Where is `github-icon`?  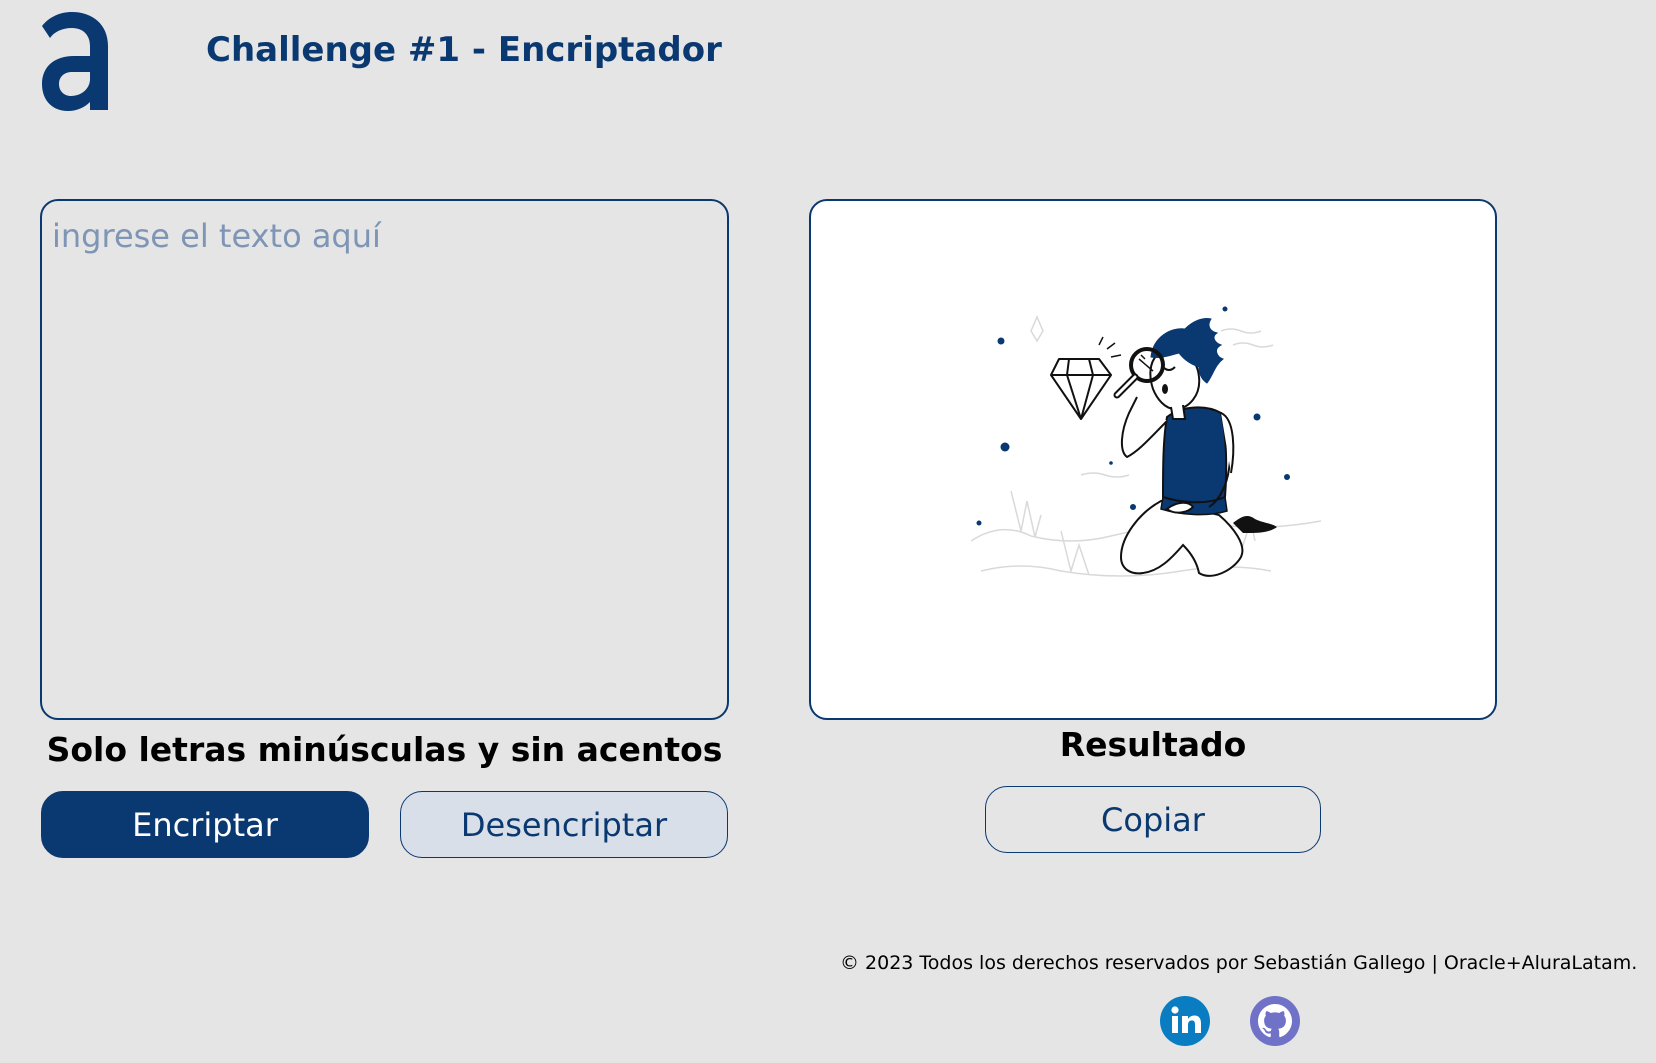
github-icon is located at coordinates (1275, 1021).